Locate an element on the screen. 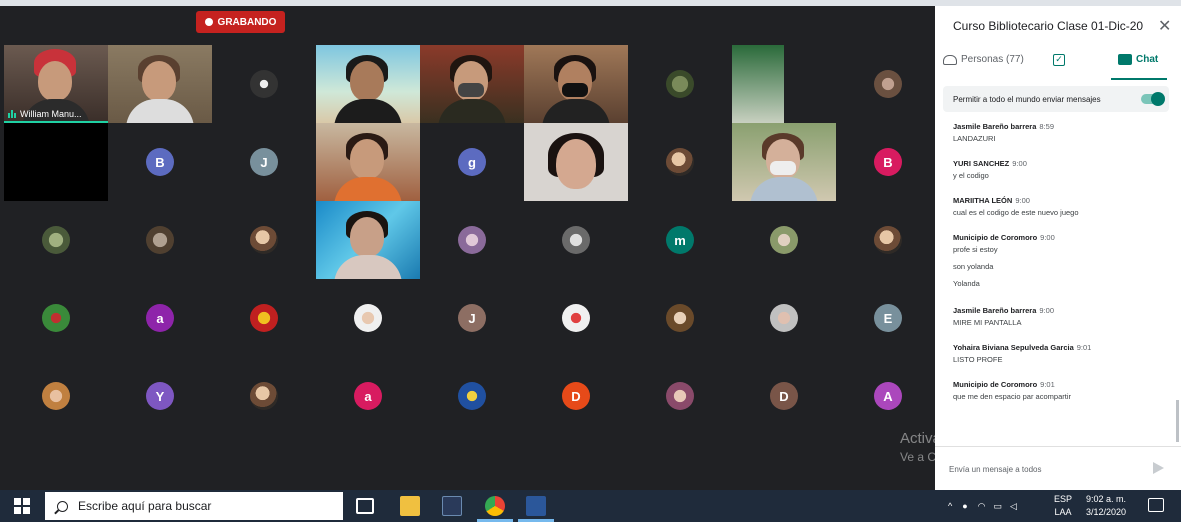 The image size is (1181, 522). message-input: Envía un mensaje a todos is located at coordinates (995, 469).